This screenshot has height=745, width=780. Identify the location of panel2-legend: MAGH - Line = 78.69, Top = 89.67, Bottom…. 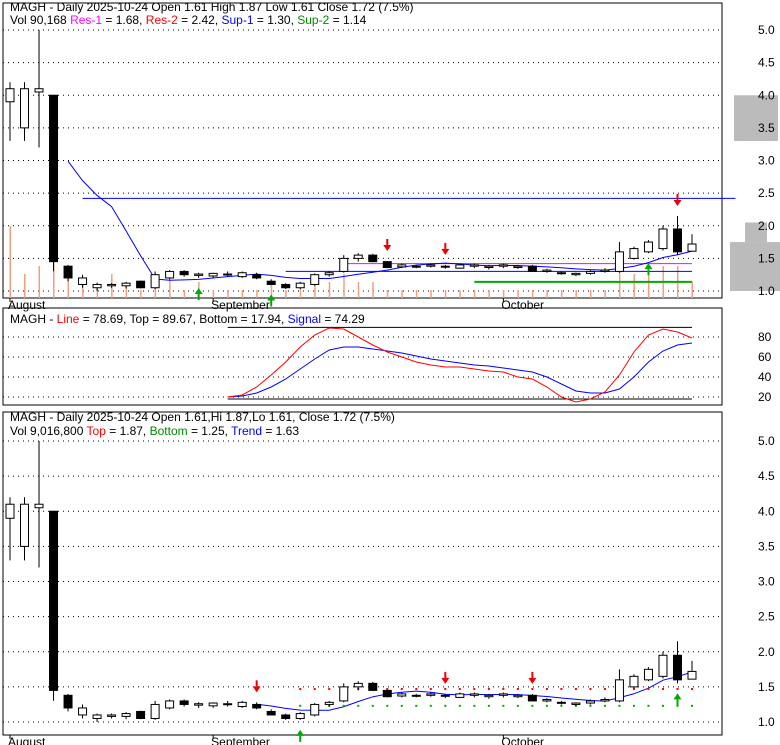
(187, 319).